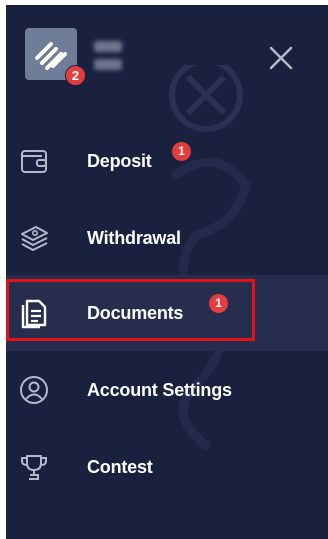 The image size is (328, 539). What do you see at coordinates (34, 161) in the screenshot?
I see `wallet-icon` at bounding box center [34, 161].